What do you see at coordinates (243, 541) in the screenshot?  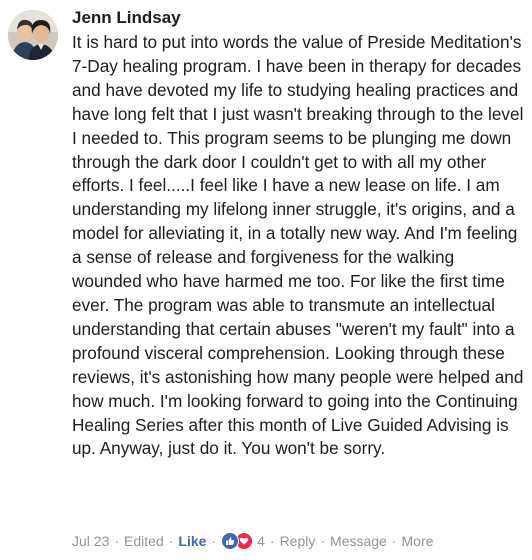 I see `reactions-summary: 4` at bounding box center [243, 541].